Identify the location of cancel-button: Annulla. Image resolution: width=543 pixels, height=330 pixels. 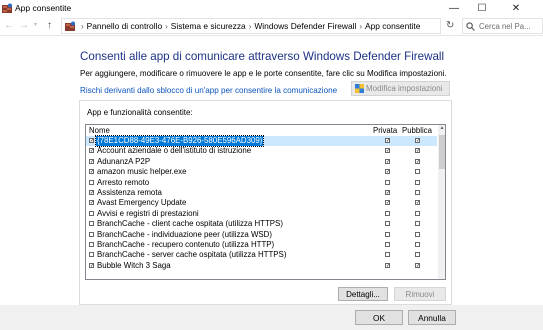
(432, 317).